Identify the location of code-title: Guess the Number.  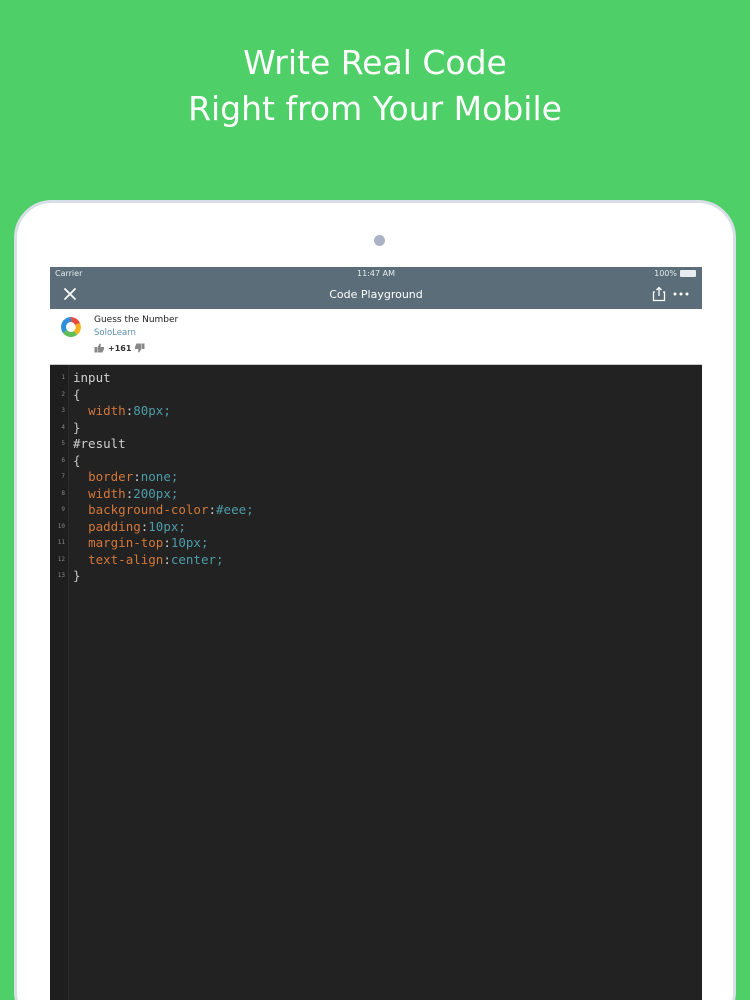
(136, 320).